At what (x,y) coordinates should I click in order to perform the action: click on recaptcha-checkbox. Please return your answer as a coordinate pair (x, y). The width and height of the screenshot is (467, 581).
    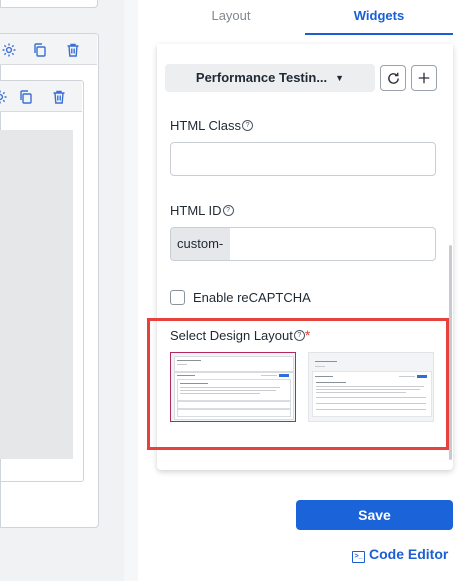
    Looking at the image, I should click on (177, 297).